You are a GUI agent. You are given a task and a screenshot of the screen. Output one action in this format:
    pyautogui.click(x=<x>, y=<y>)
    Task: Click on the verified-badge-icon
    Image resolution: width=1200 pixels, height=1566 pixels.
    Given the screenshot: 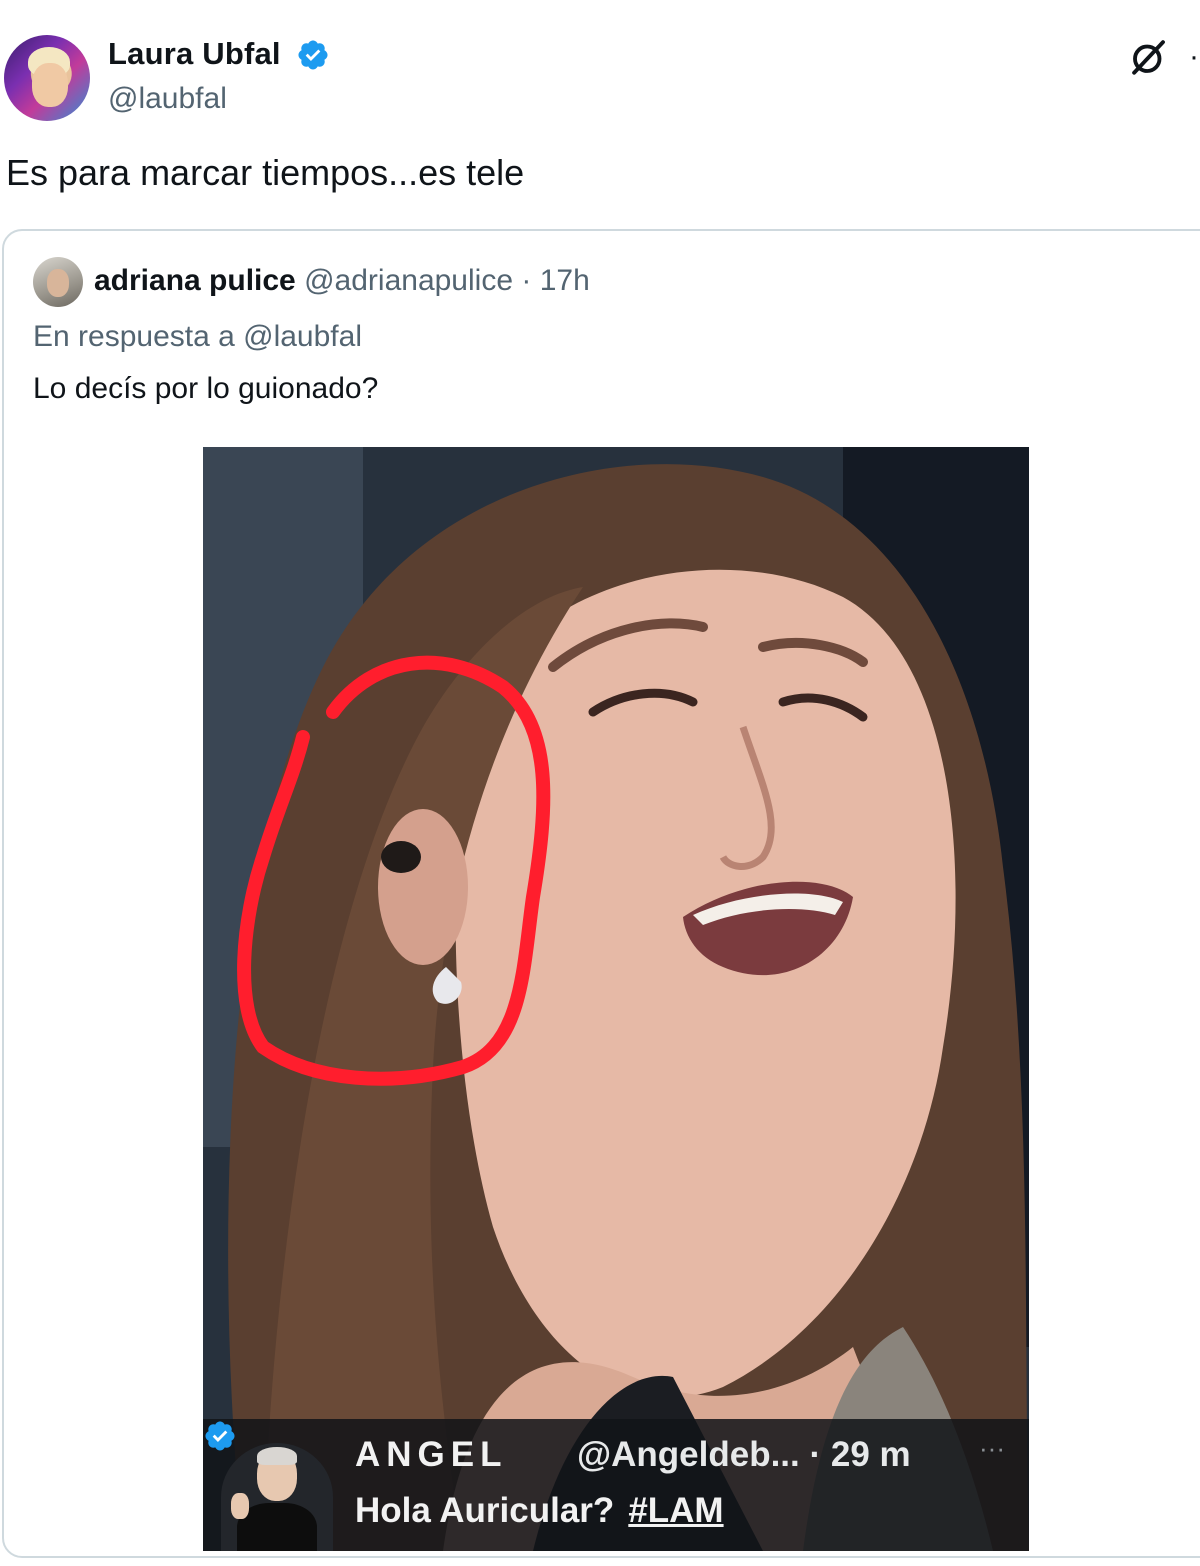 What is the action you would take?
    pyautogui.click(x=313, y=55)
    